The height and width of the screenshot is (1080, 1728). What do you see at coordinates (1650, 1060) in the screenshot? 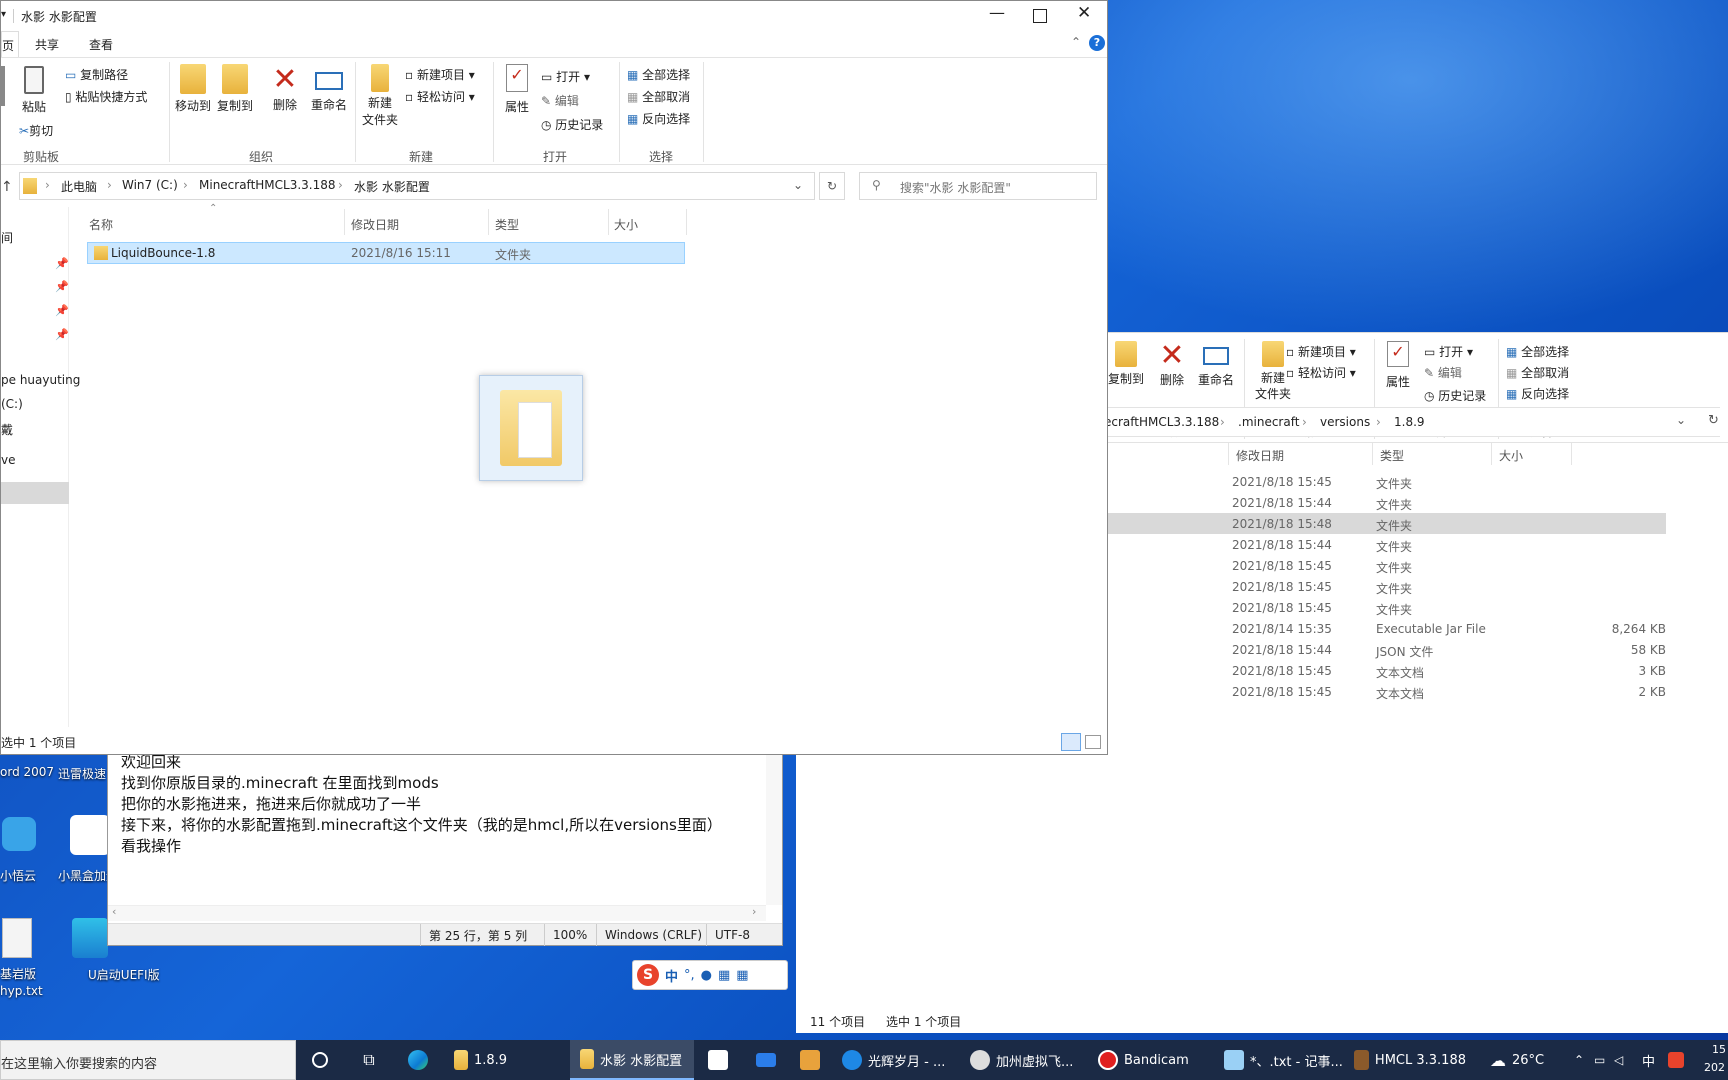
I see `input-language: 中` at bounding box center [1650, 1060].